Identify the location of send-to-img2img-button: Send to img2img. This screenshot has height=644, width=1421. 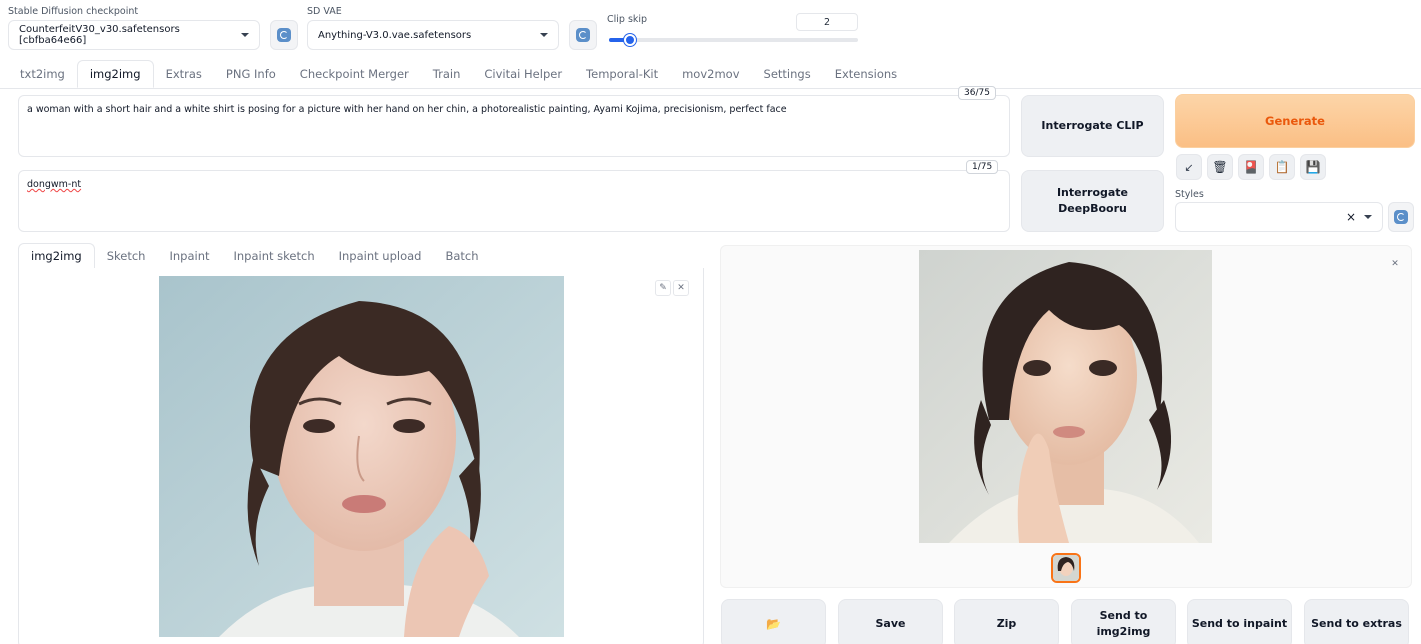
(1123, 621).